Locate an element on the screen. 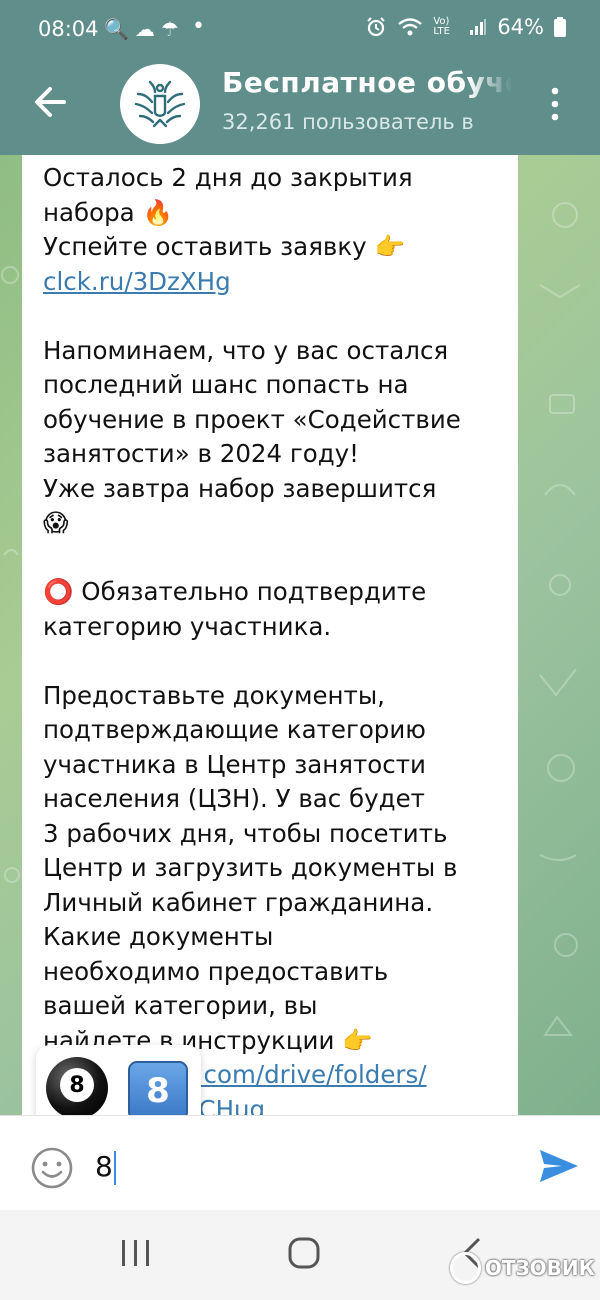 The width and height of the screenshot is (600, 1300). watermark-text: ОТЗОВИК is located at coordinates (539, 1268).